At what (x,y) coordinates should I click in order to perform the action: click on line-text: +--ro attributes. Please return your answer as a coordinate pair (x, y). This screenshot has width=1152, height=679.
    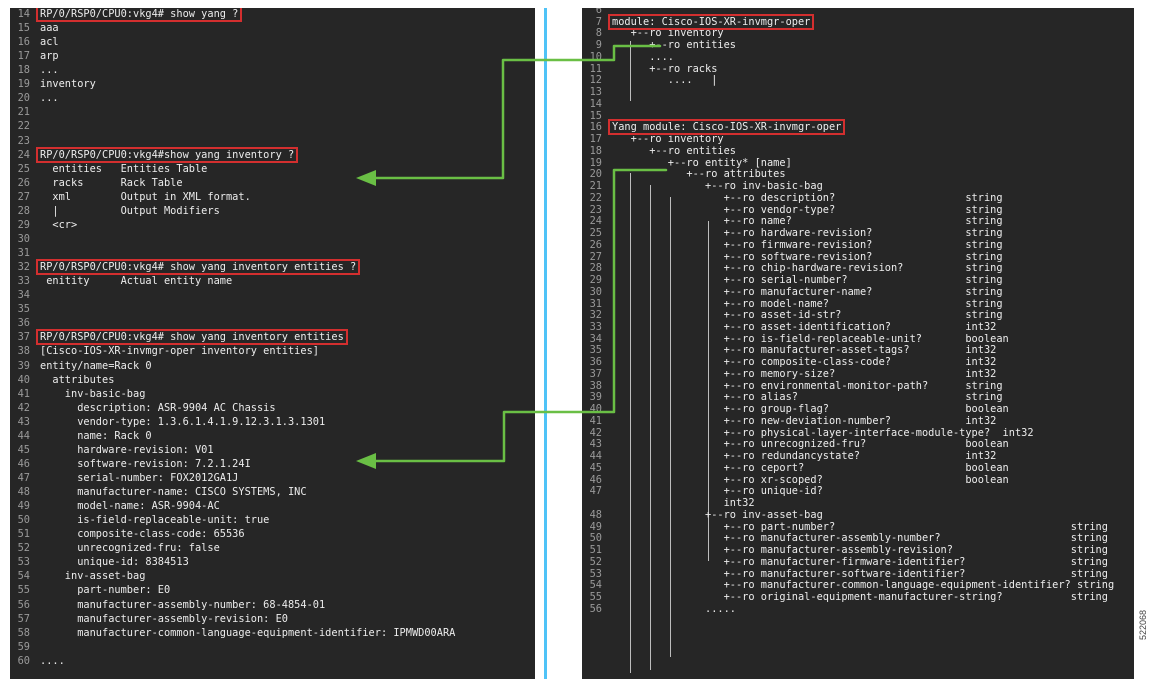
    Looking at the image, I should click on (699, 174).